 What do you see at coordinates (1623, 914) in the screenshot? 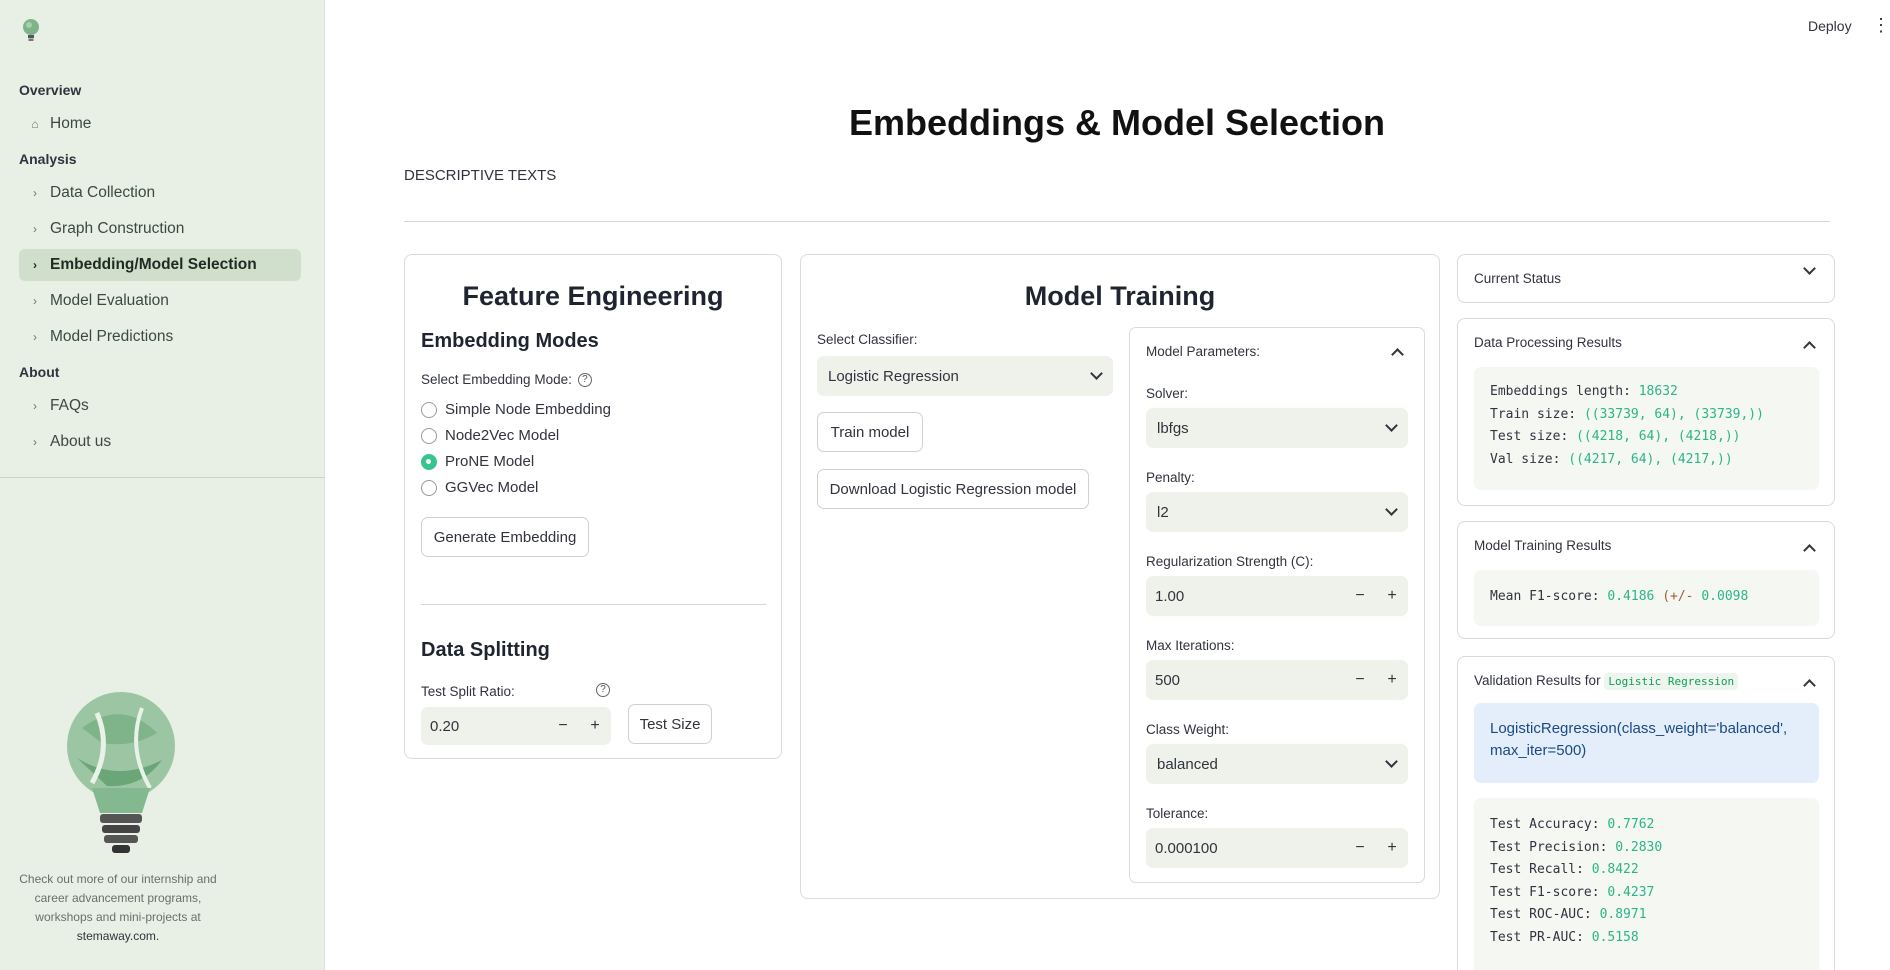
I see `code-value: 0.8971` at bounding box center [1623, 914].